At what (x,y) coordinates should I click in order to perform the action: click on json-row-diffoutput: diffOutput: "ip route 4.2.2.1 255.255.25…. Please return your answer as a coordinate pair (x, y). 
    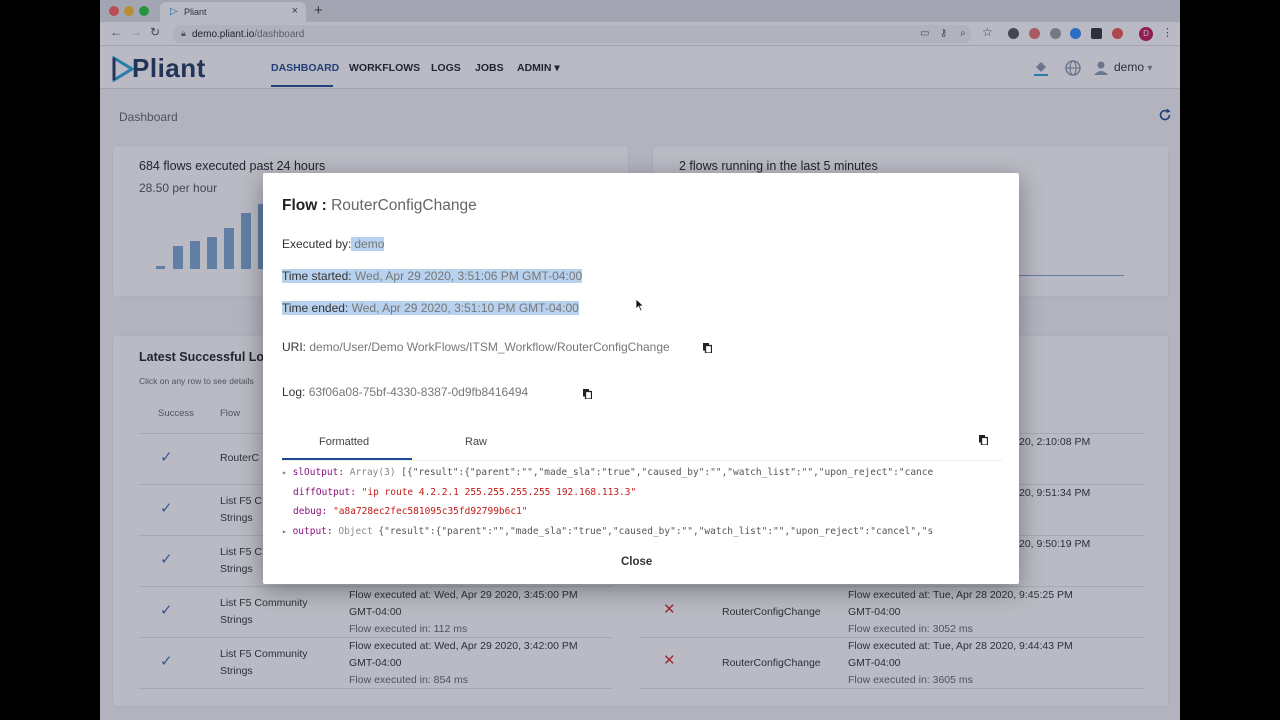
    Looking at the image, I should click on (651, 492).